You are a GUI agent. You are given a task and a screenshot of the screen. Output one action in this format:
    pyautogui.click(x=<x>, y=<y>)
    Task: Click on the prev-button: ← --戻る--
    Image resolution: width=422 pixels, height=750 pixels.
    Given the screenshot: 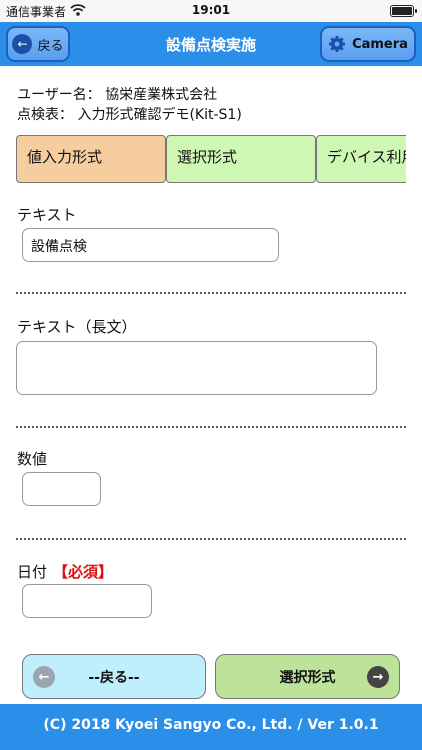 What is the action you would take?
    pyautogui.click(x=114, y=676)
    